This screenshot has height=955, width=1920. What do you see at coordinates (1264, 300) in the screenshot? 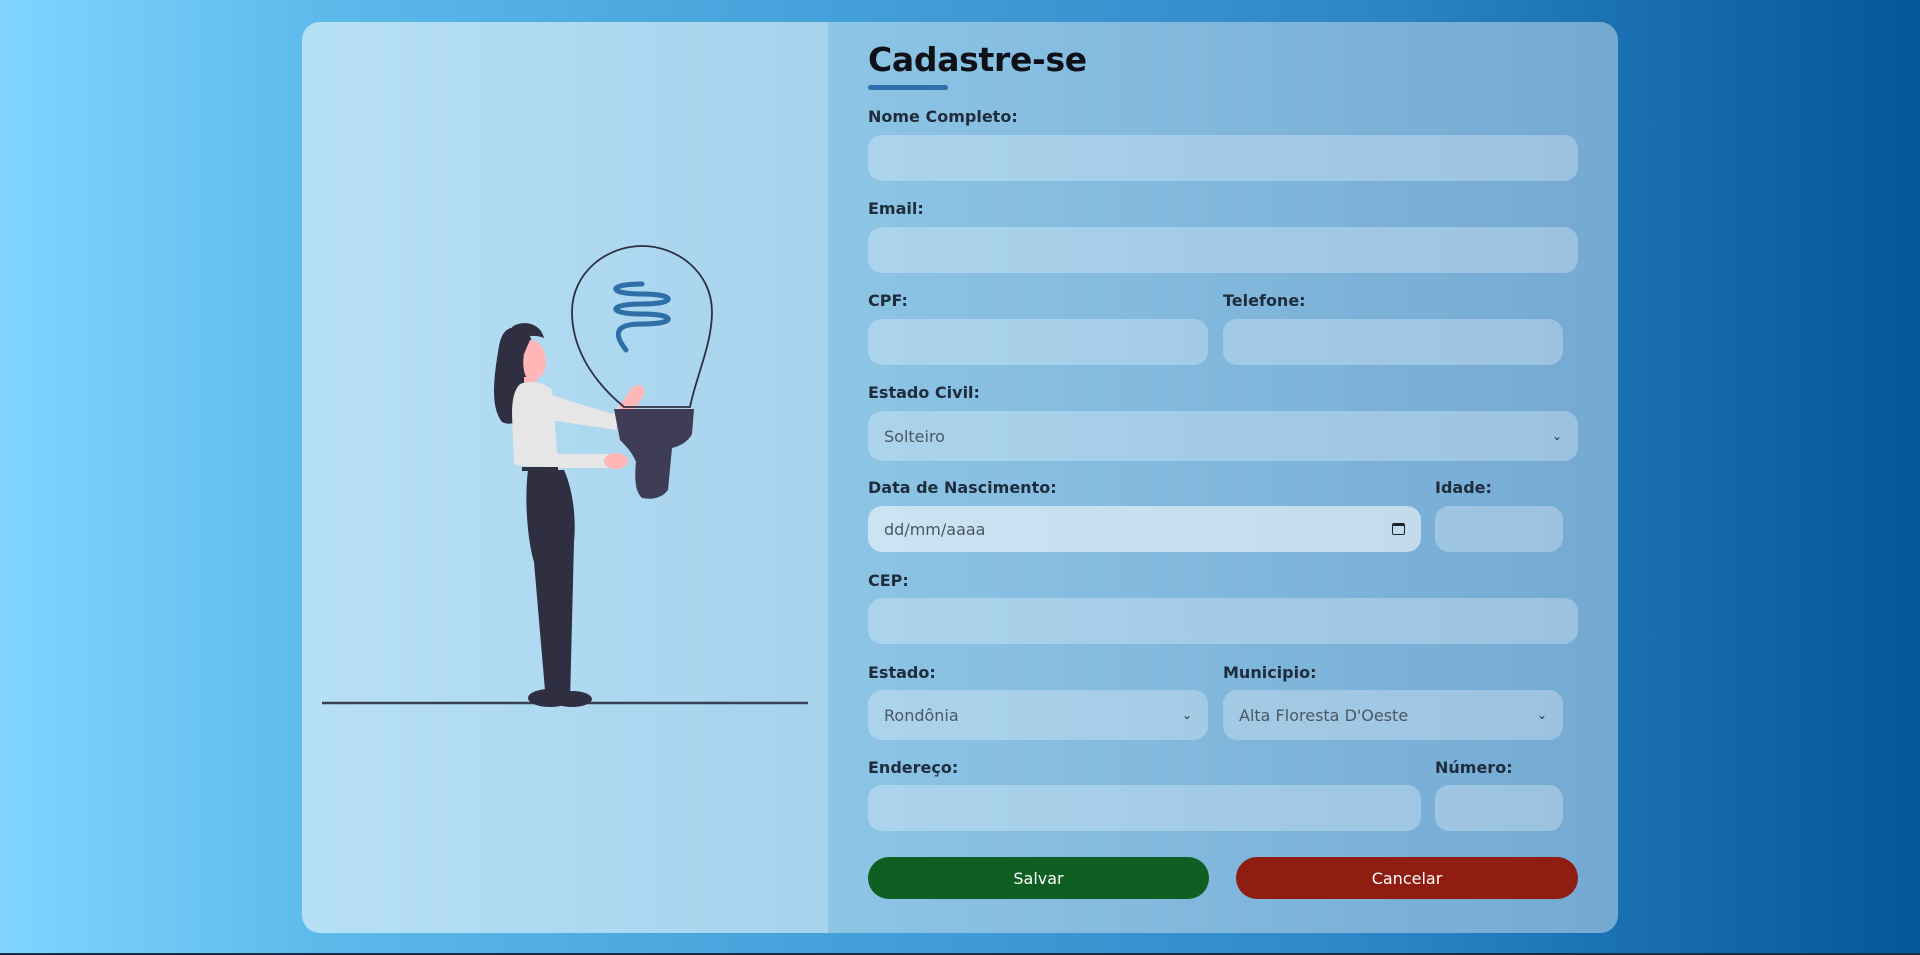
I see `telefone-label: Telefone:` at bounding box center [1264, 300].